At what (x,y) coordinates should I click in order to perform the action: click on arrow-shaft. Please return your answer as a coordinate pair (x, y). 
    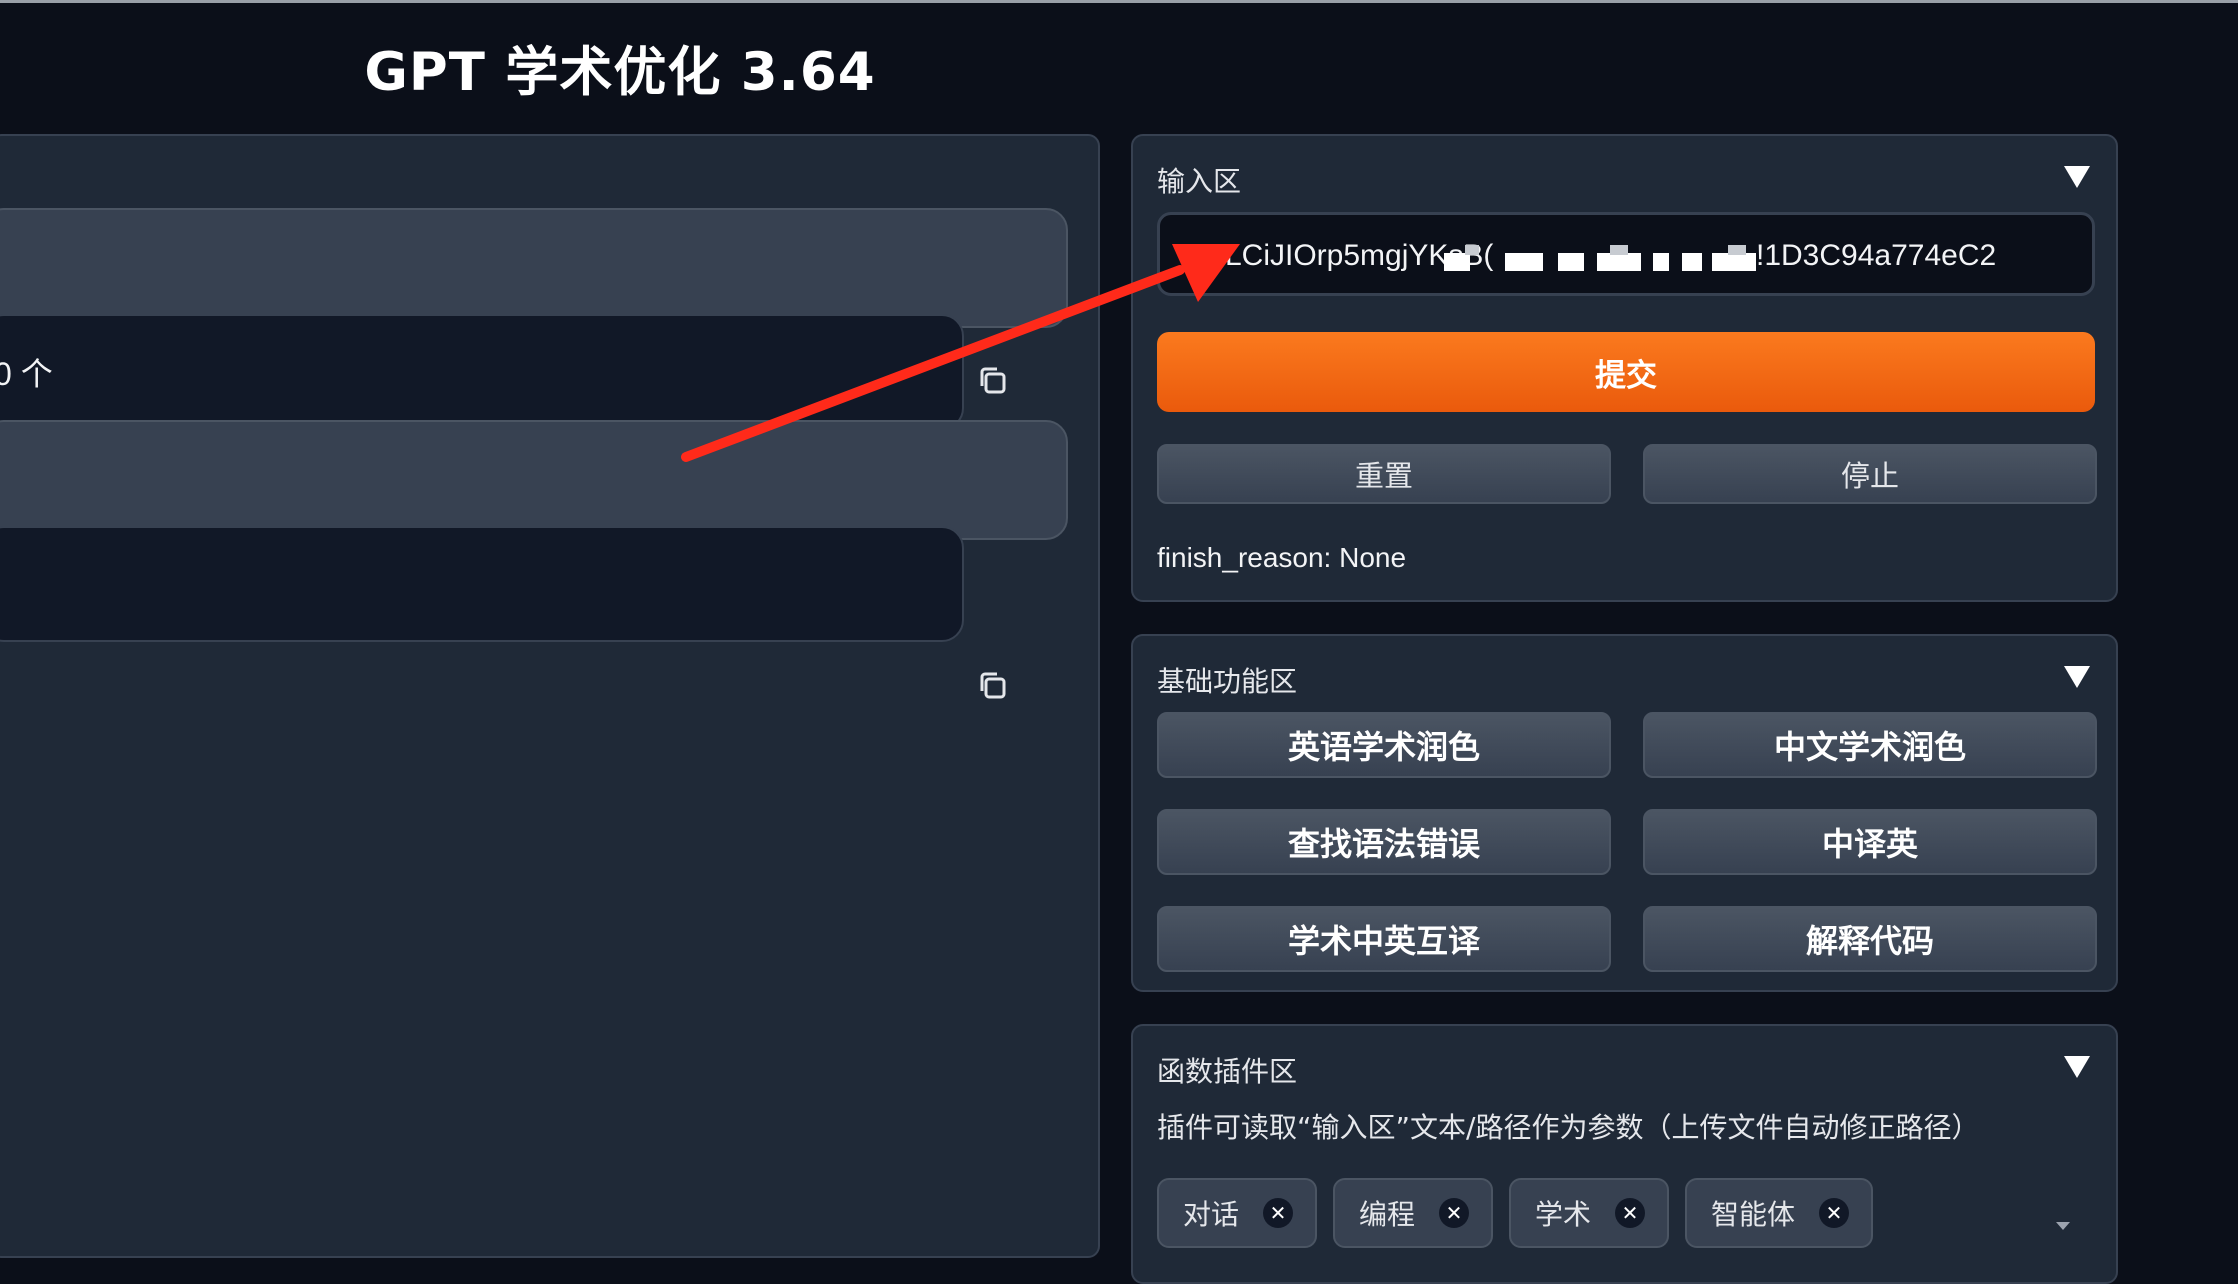
    Looking at the image, I should click on (933, 363).